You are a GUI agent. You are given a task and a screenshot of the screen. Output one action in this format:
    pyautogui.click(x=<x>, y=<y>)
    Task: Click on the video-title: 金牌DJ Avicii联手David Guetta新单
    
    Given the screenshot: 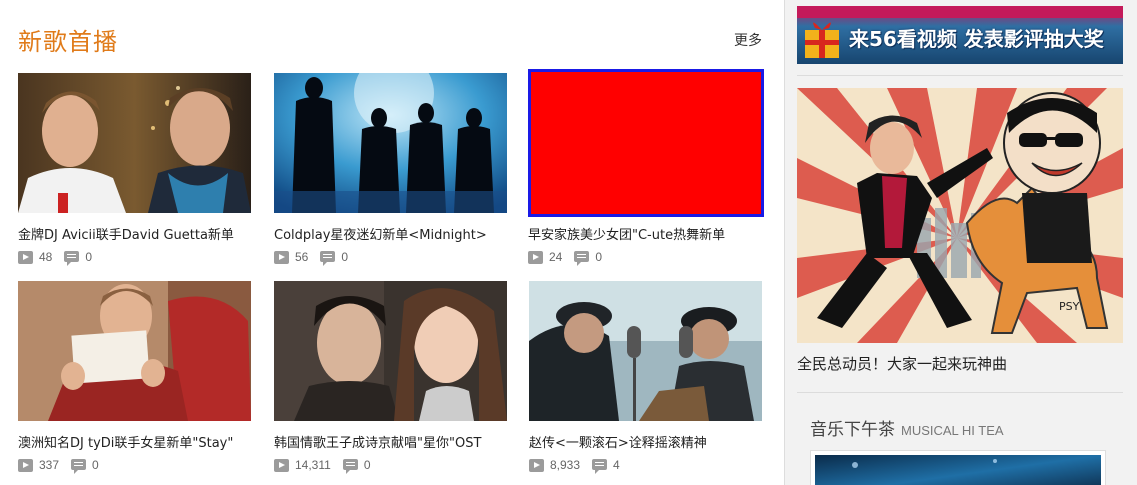 What is the action you would take?
    pyautogui.click(x=126, y=233)
    